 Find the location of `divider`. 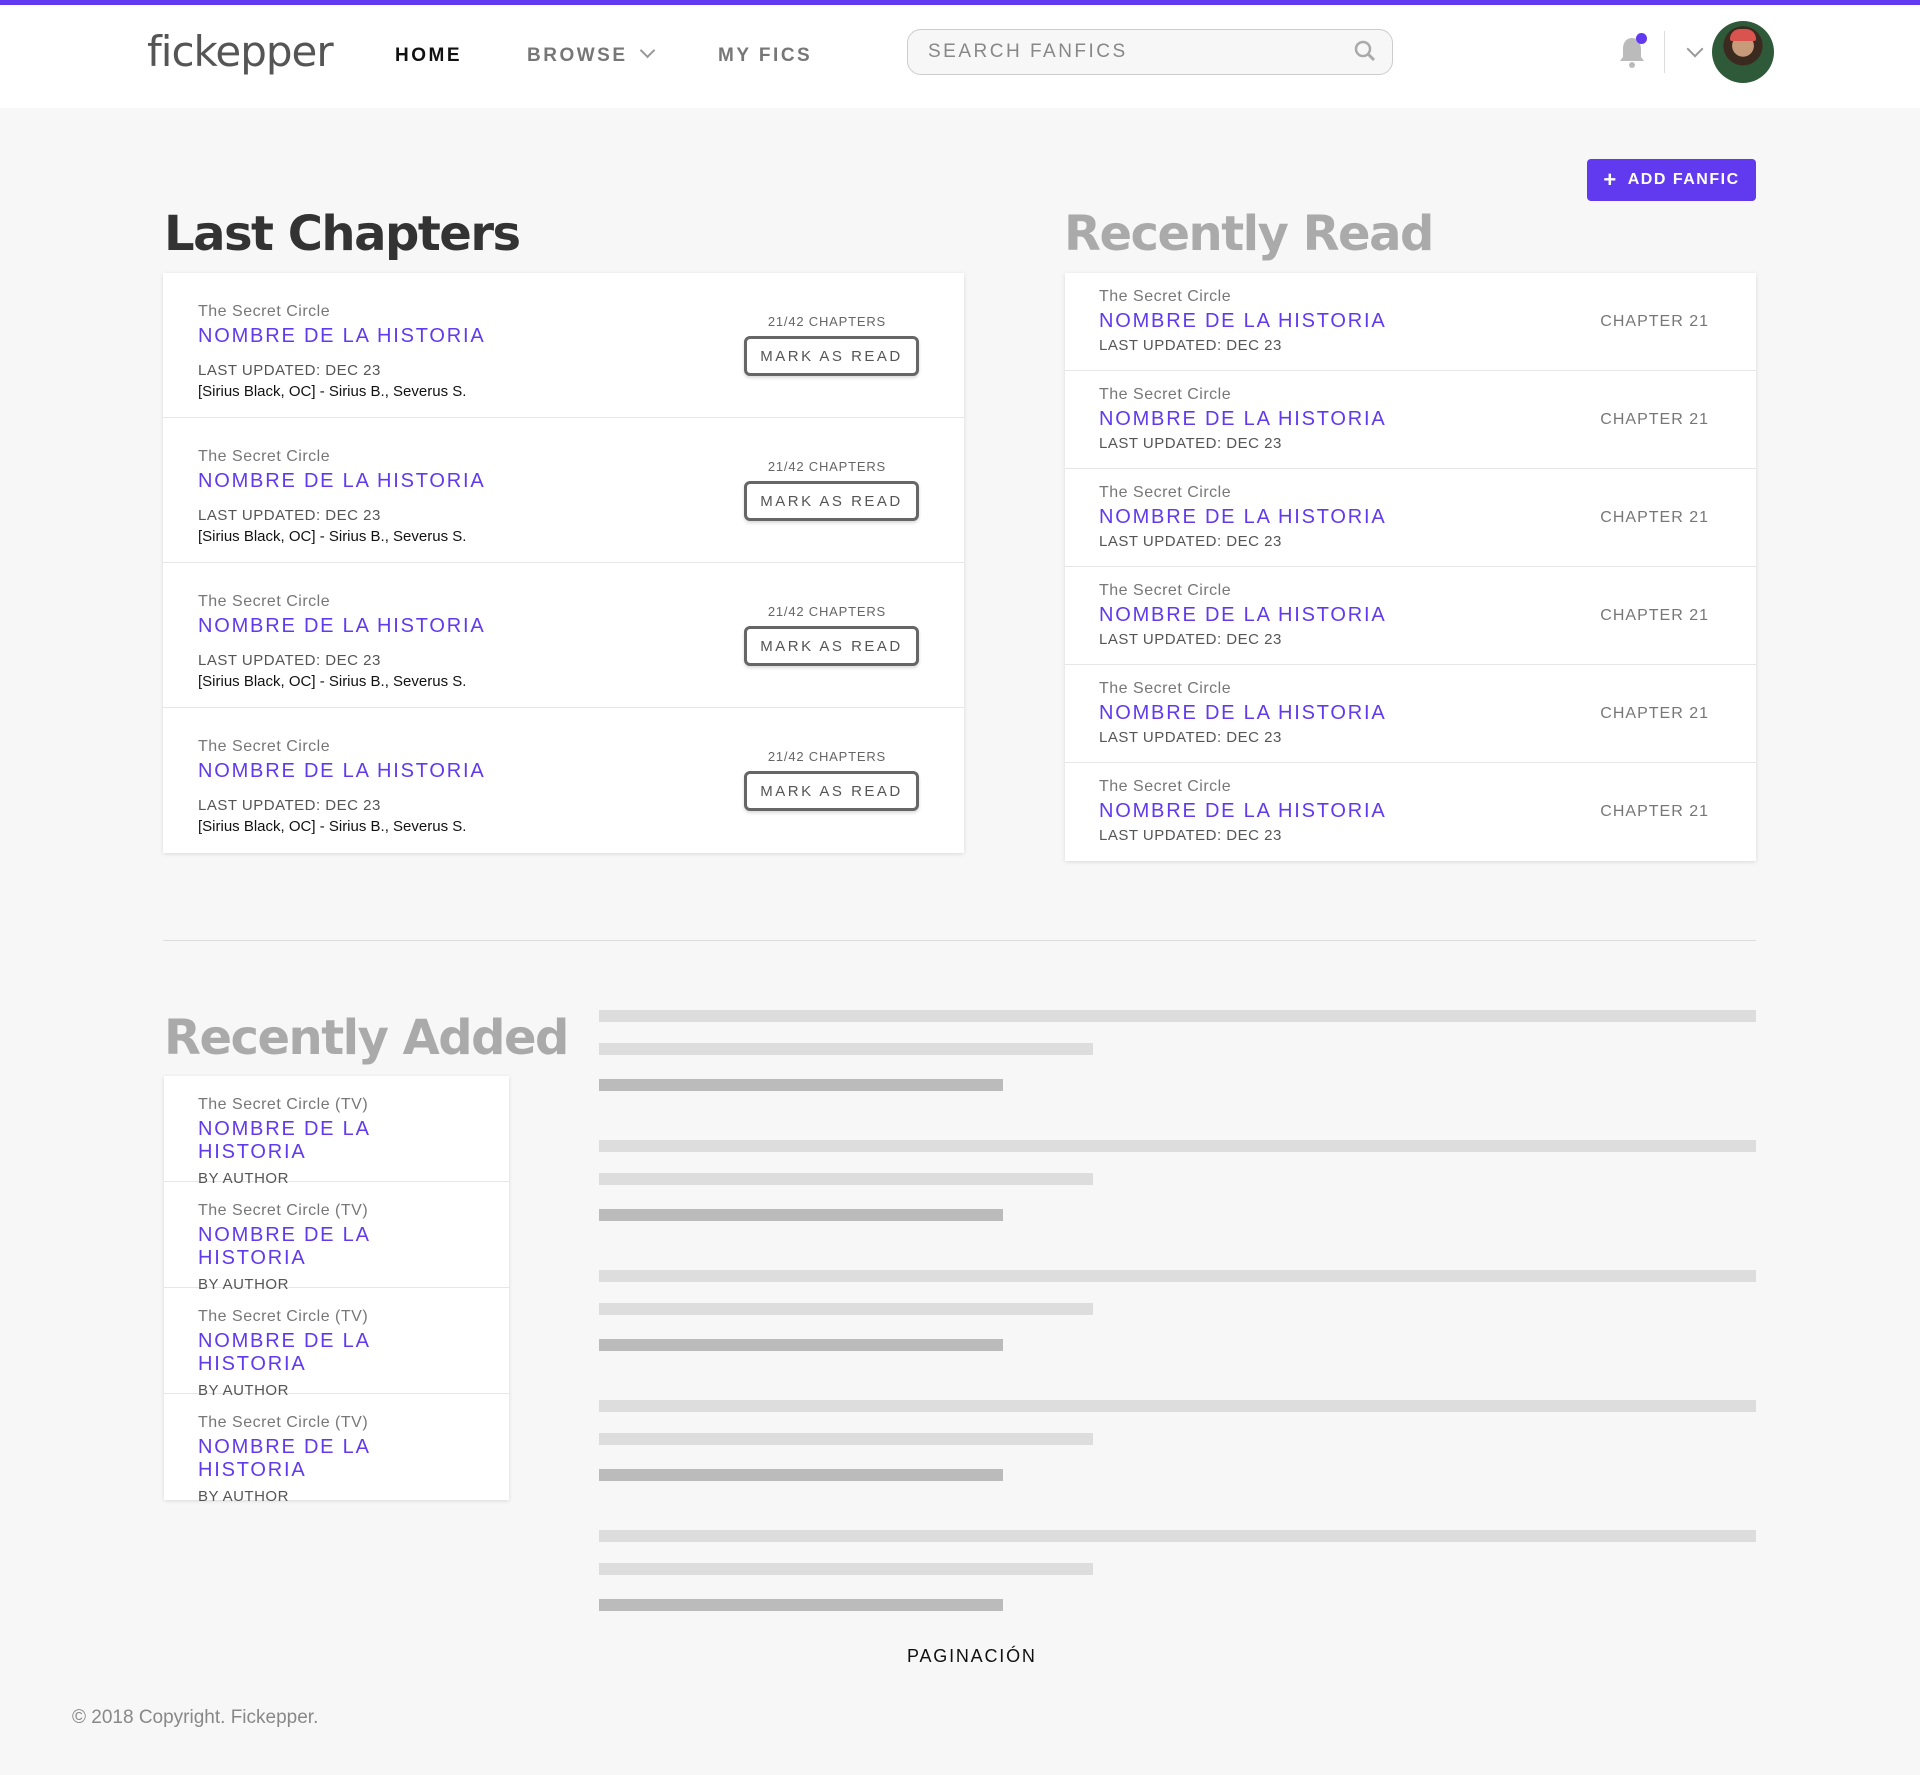

divider is located at coordinates (1664, 52).